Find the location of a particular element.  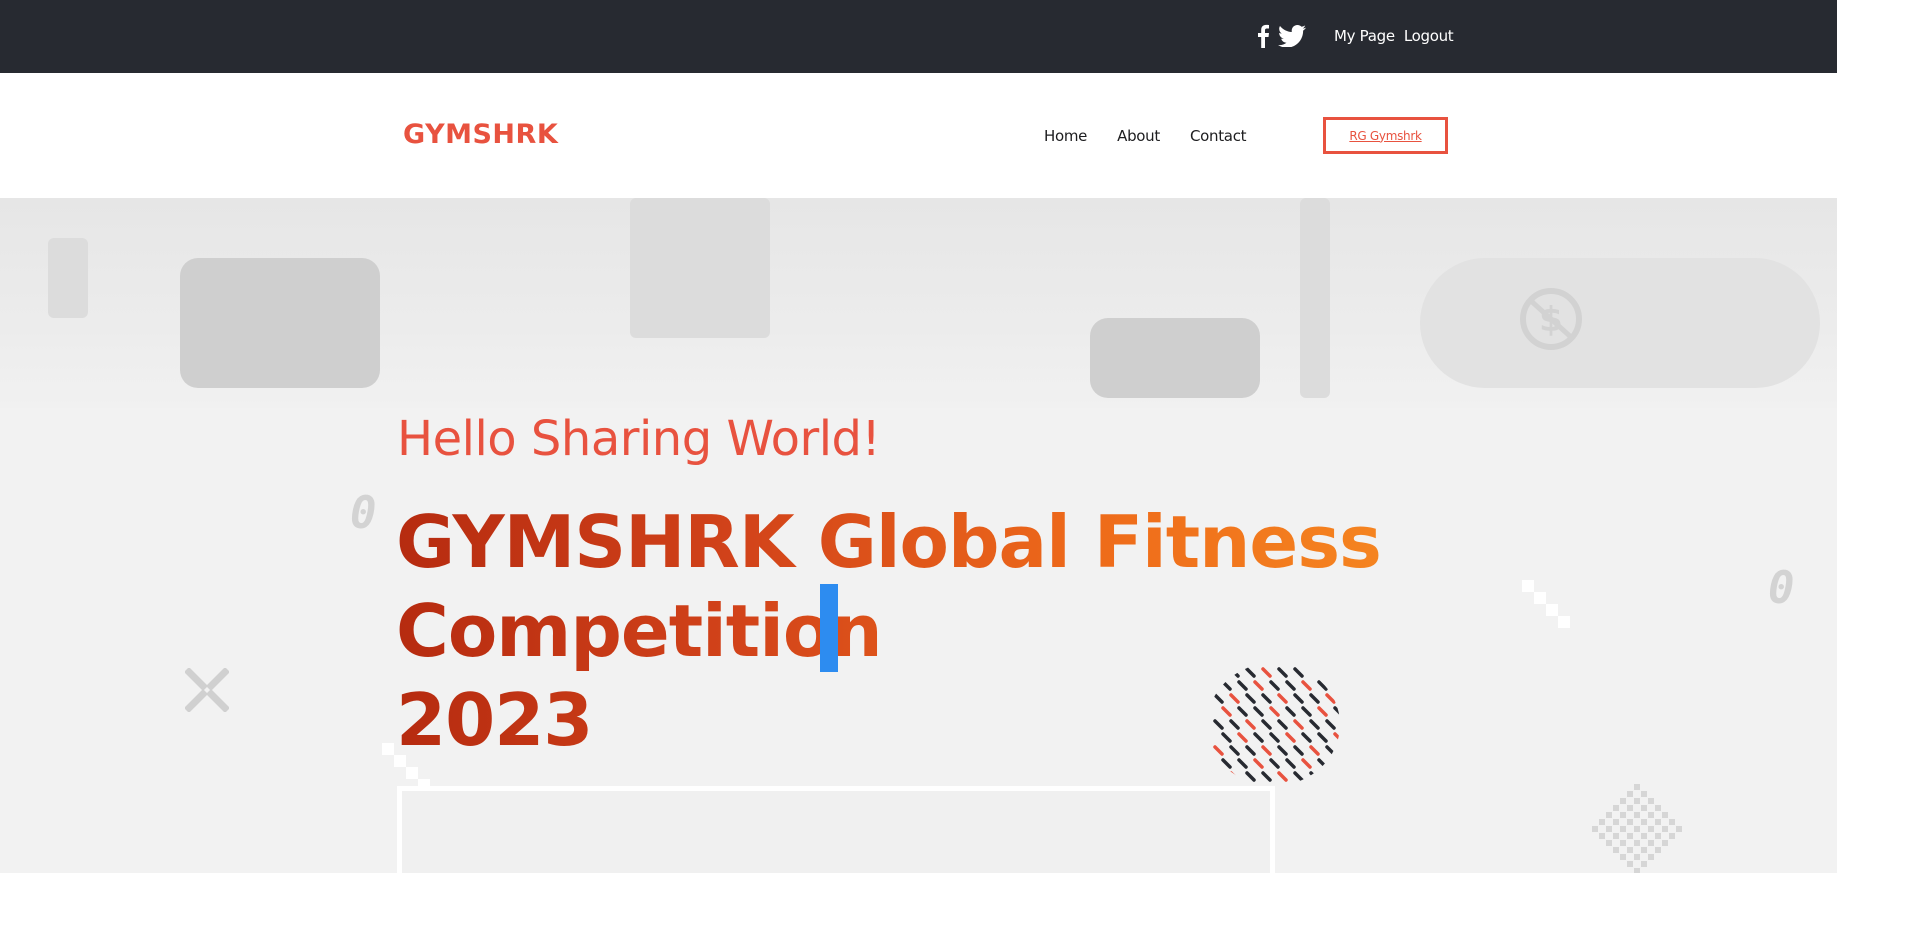

cross-arrows-decoration is located at coordinates (207, 694).